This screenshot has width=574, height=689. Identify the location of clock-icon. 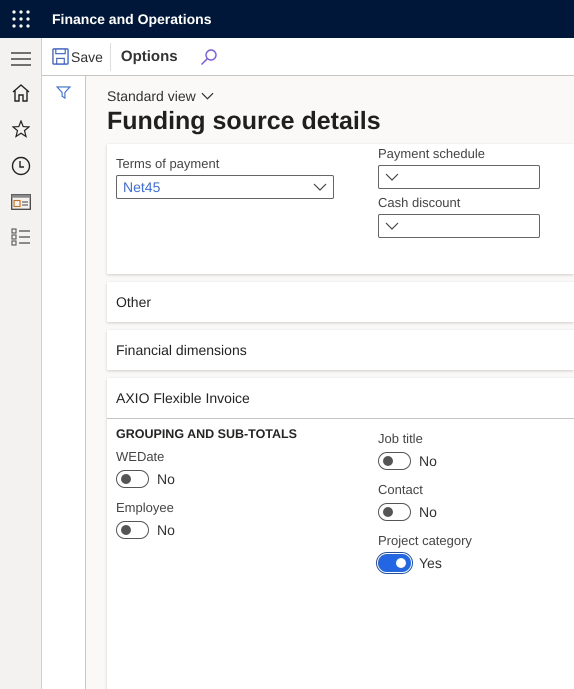
(20, 166).